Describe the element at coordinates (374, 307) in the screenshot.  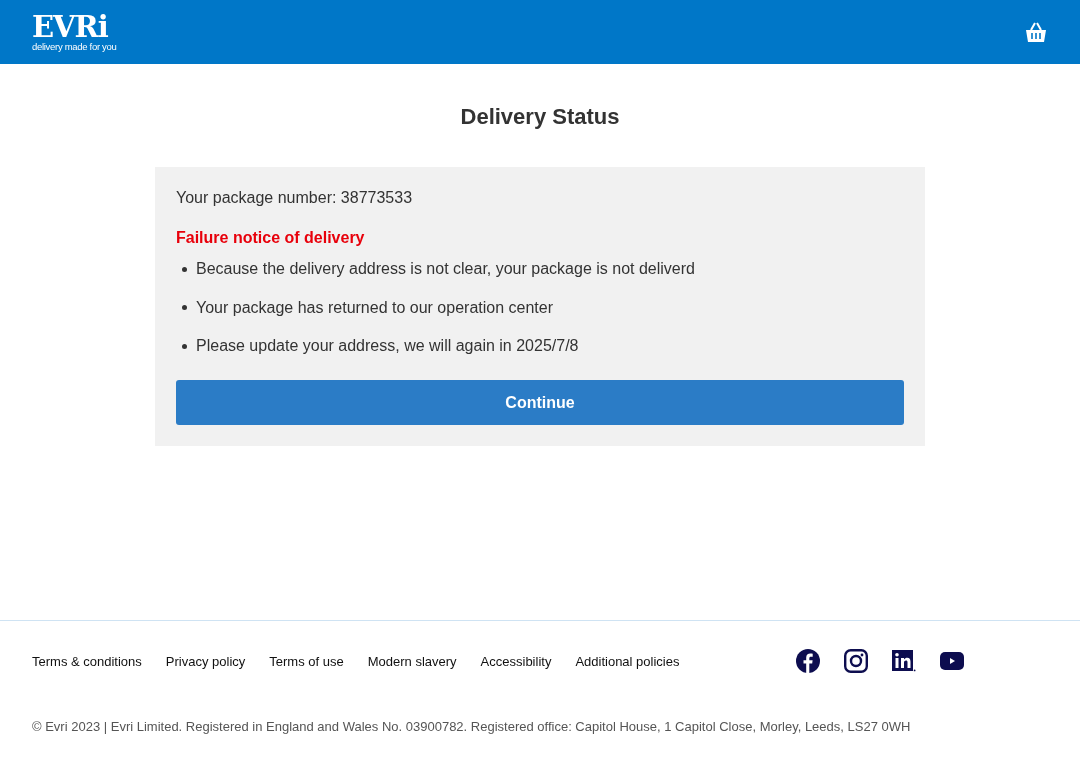
I see `bullet-text: Your package has returned to our operation center` at that location.